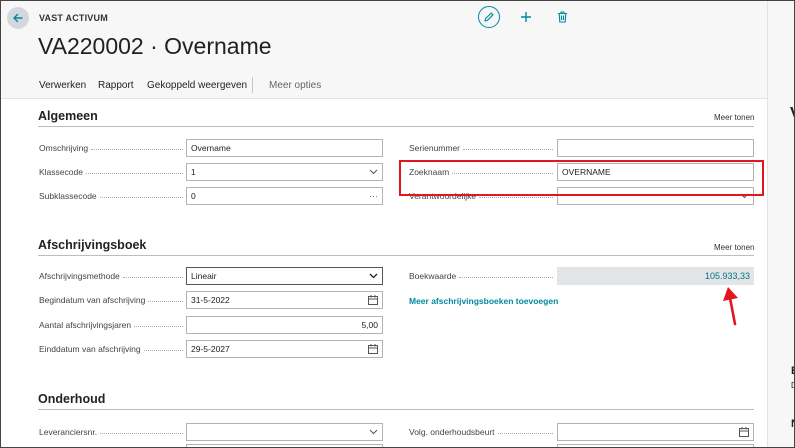 Image resolution: width=795 pixels, height=448 pixels. I want to click on page-title: VA220002 · Overname, so click(155, 46).